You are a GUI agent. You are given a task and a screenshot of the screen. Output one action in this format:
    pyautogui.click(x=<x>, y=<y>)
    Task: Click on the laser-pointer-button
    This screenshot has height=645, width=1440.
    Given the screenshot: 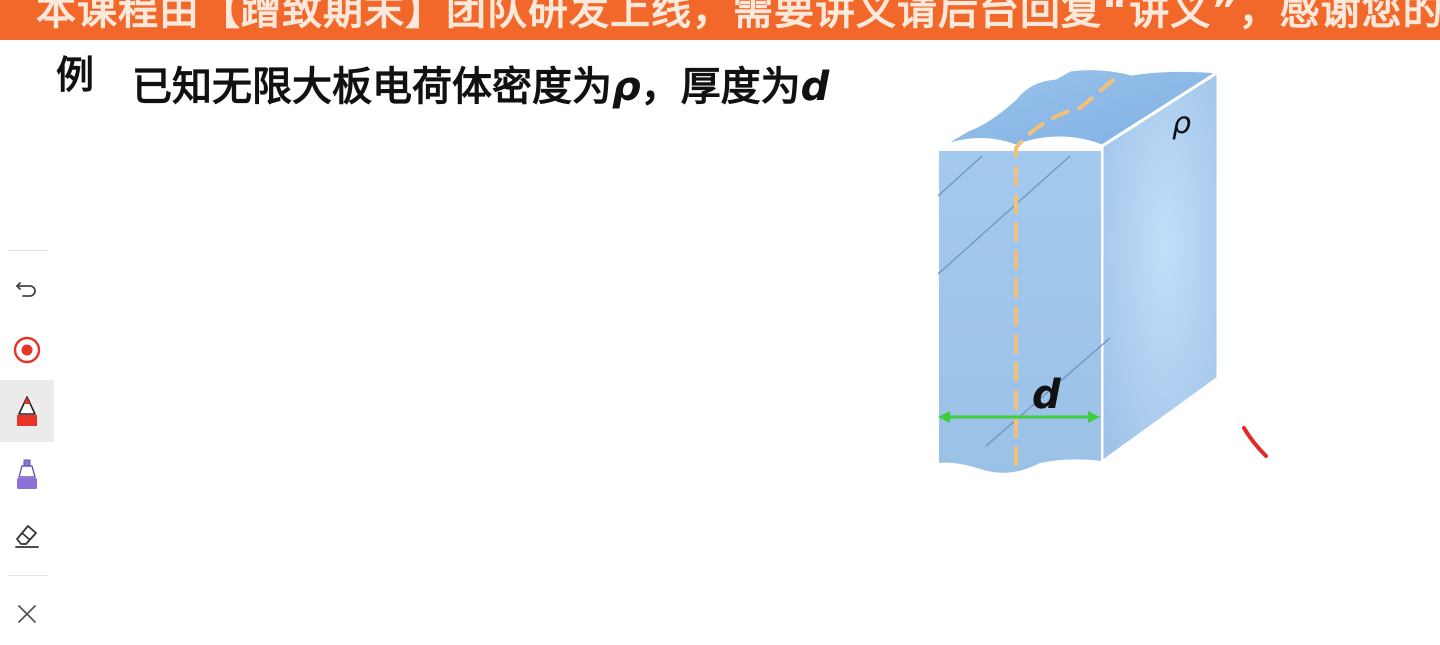 What is the action you would take?
    pyautogui.click(x=27, y=350)
    